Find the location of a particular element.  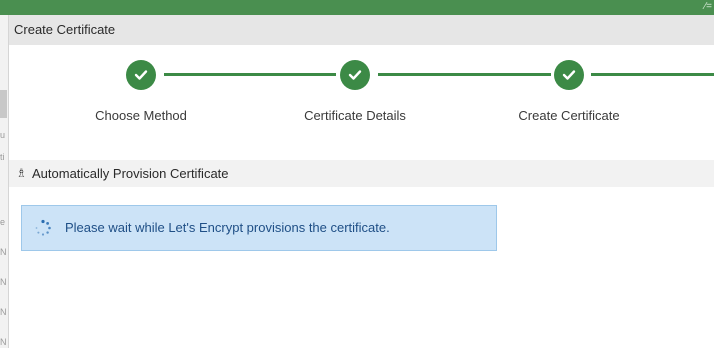

step-label-create-certificate: Create Certificate is located at coordinates (569, 115).